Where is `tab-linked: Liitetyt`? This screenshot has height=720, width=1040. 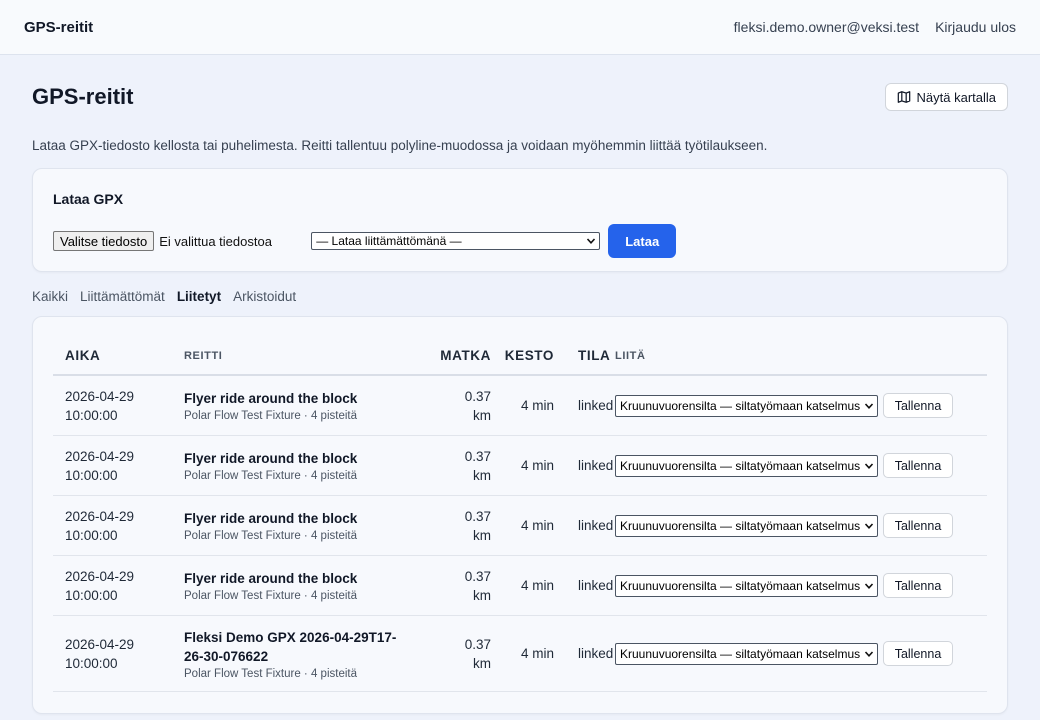 tab-linked: Liitetyt is located at coordinates (199, 298).